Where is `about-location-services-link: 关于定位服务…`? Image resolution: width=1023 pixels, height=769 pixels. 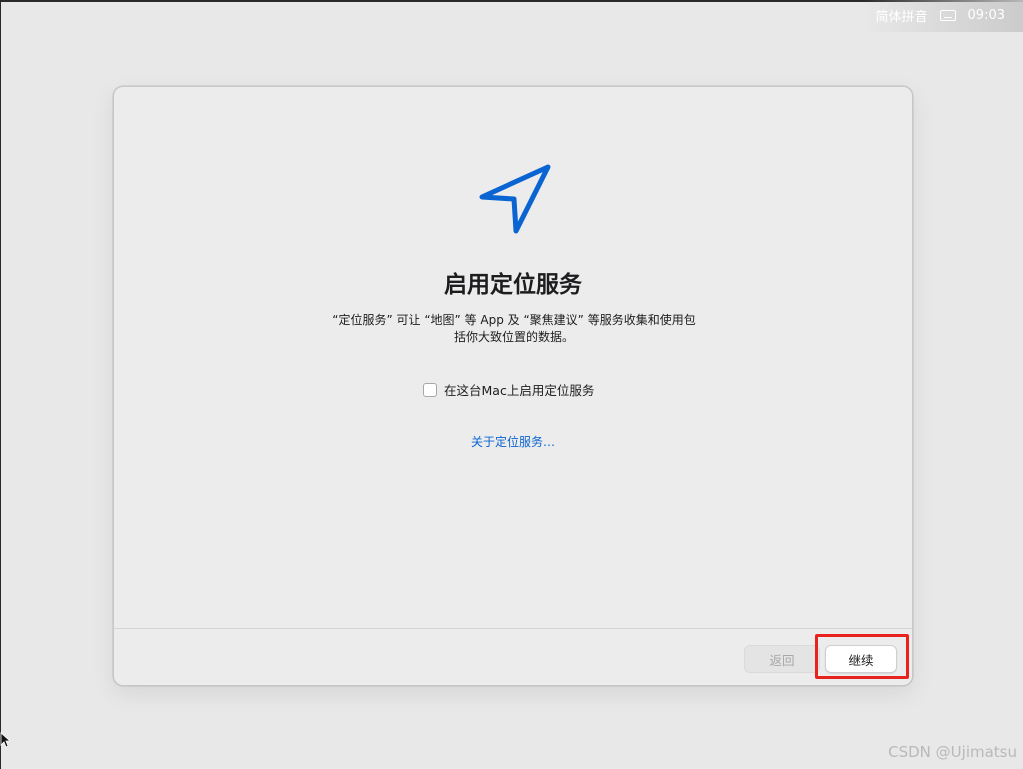
about-location-services-link: 关于定位服务… is located at coordinates (513, 441).